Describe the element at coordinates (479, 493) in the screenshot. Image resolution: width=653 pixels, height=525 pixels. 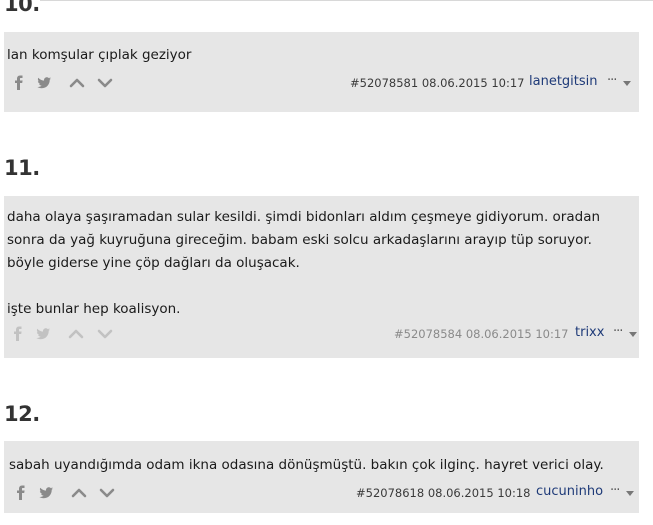
I see `entry-date: 08.06.2015 10:18` at that location.